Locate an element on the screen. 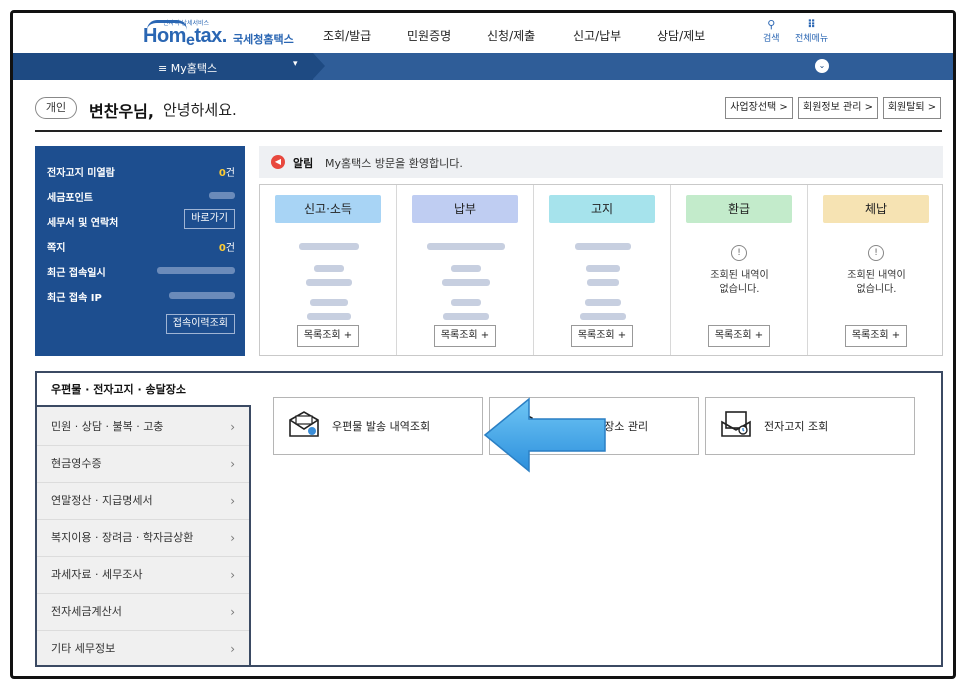  e-notice-card: 전자고지 조회 is located at coordinates (810, 426).